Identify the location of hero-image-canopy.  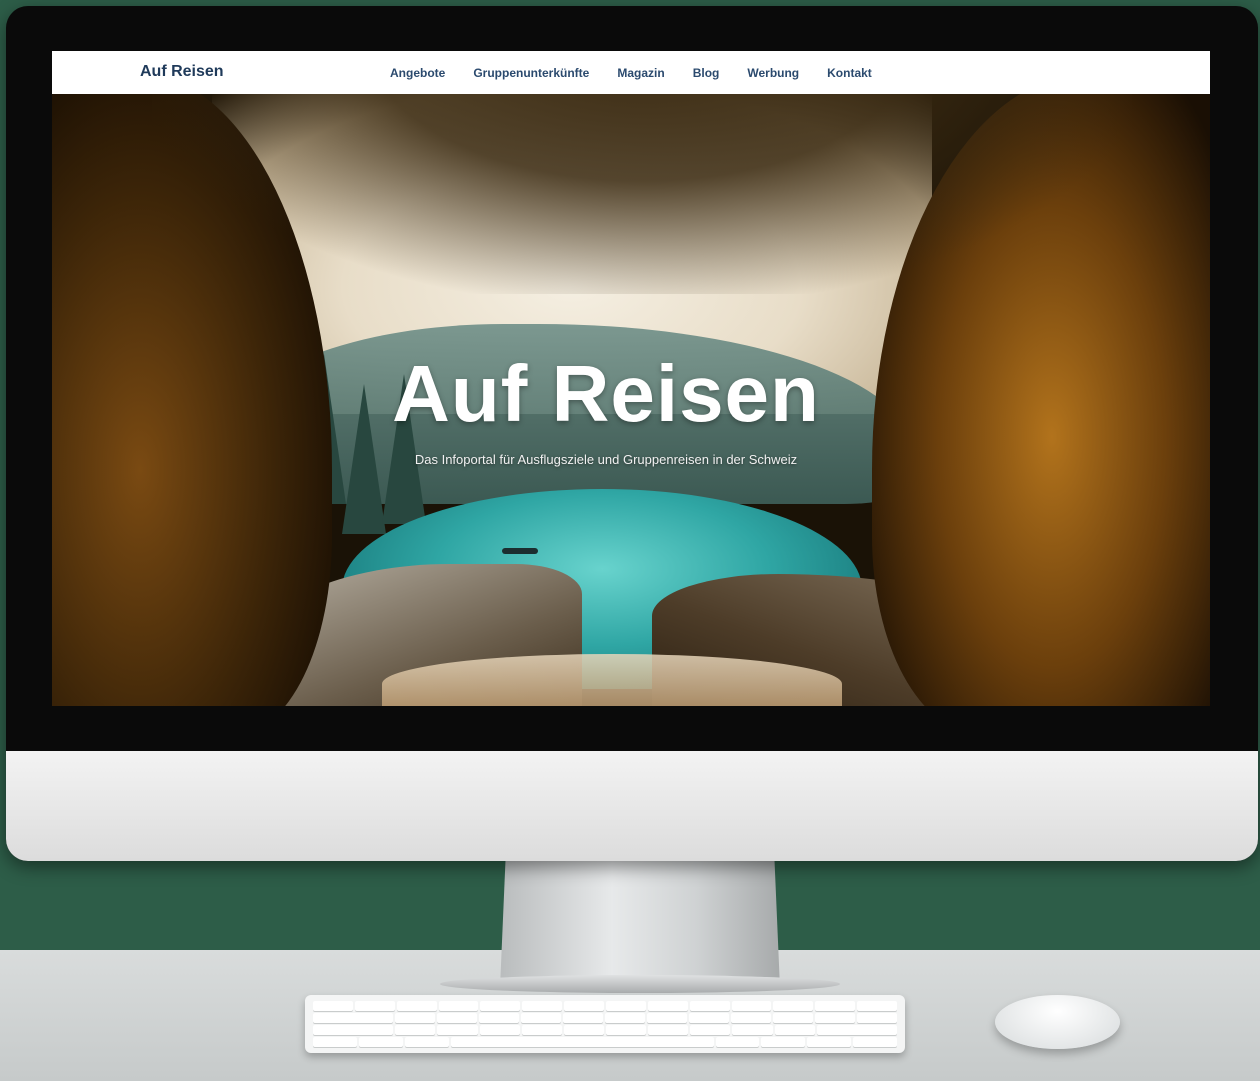
(642, 194).